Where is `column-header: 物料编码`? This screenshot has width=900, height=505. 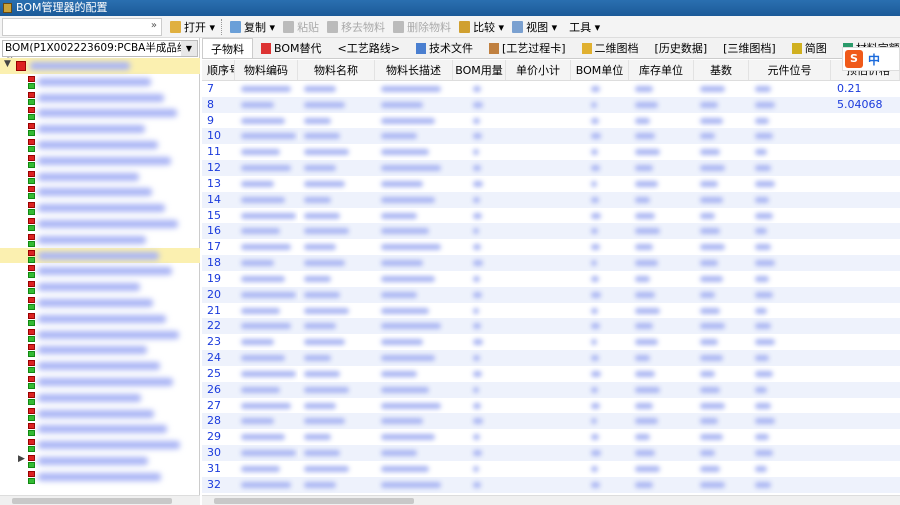
column-header: 物料编码 is located at coordinates (266, 70).